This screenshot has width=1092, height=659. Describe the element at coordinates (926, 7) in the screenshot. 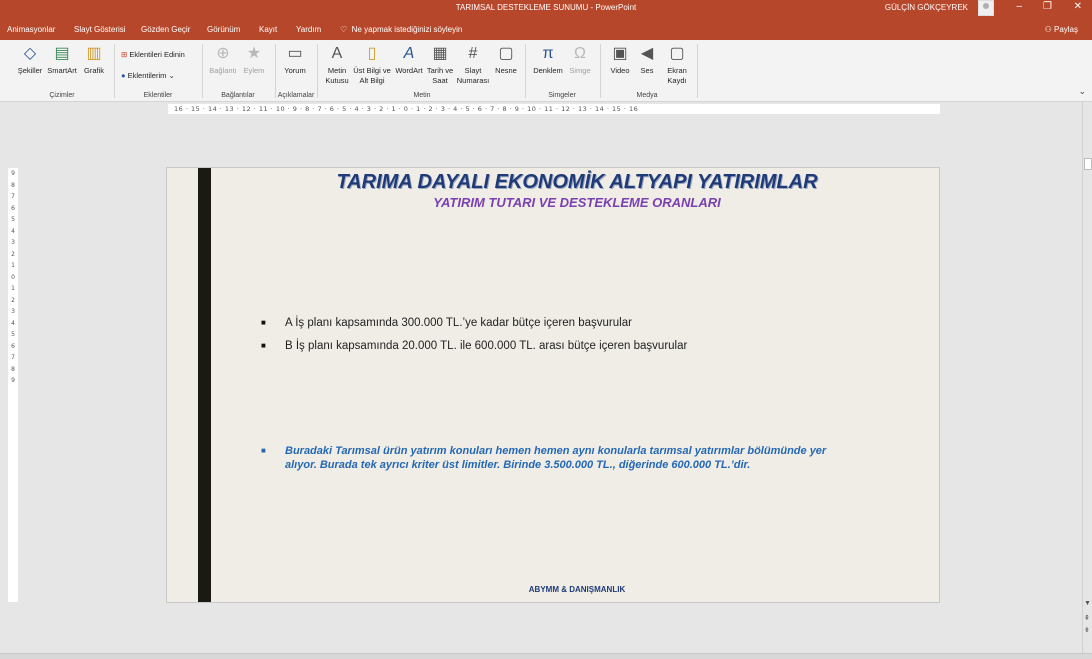

I see `user-name: GÜLÇİN GÖKÇEYREK` at that location.